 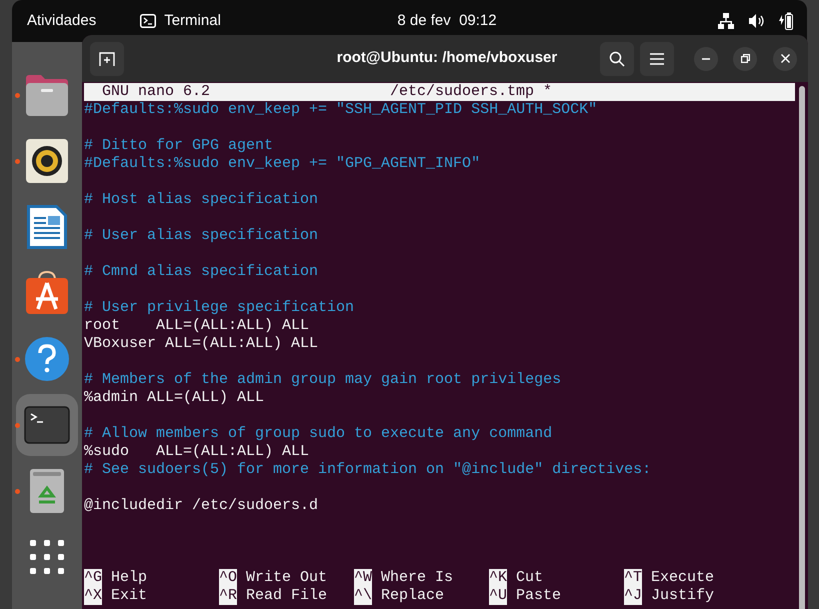 I want to click on close-button, so click(x=785, y=58).